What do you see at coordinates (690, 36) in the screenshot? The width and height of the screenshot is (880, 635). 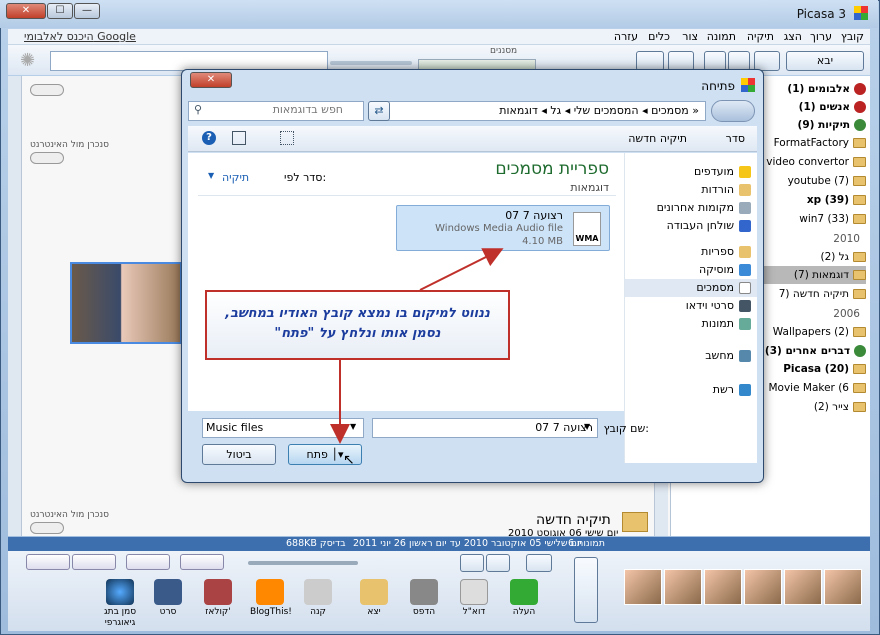 I see `menu-create: צור` at bounding box center [690, 36].